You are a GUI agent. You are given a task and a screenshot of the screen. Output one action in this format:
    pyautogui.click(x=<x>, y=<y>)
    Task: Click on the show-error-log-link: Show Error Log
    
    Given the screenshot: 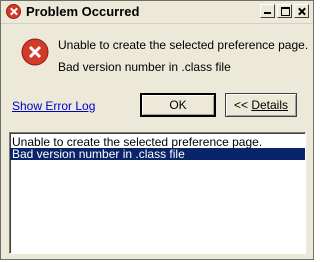 What is the action you would take?
    pyautogui.click(x=53, y=106)
    